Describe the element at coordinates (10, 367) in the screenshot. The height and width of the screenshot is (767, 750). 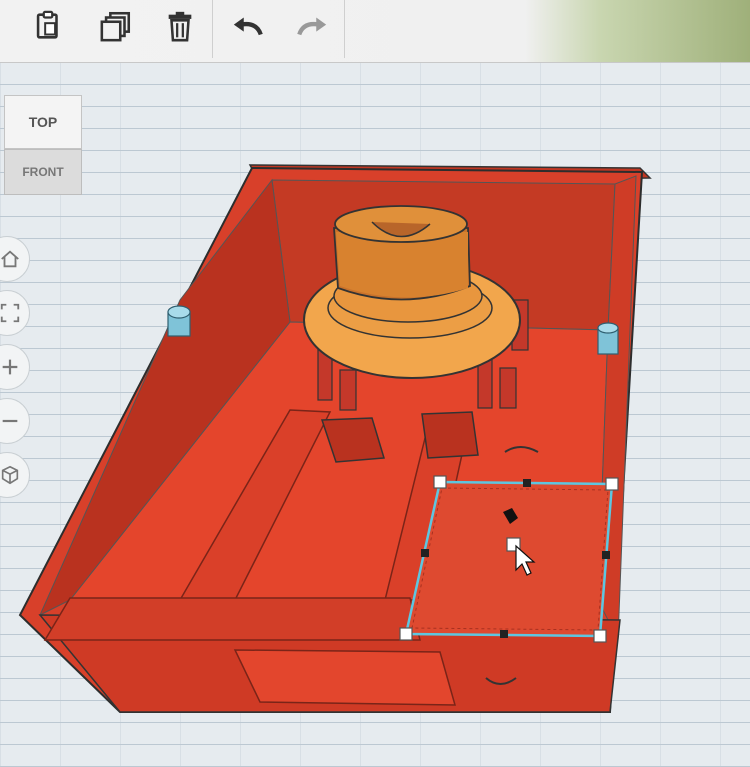
I see `plus-icon` at that location.